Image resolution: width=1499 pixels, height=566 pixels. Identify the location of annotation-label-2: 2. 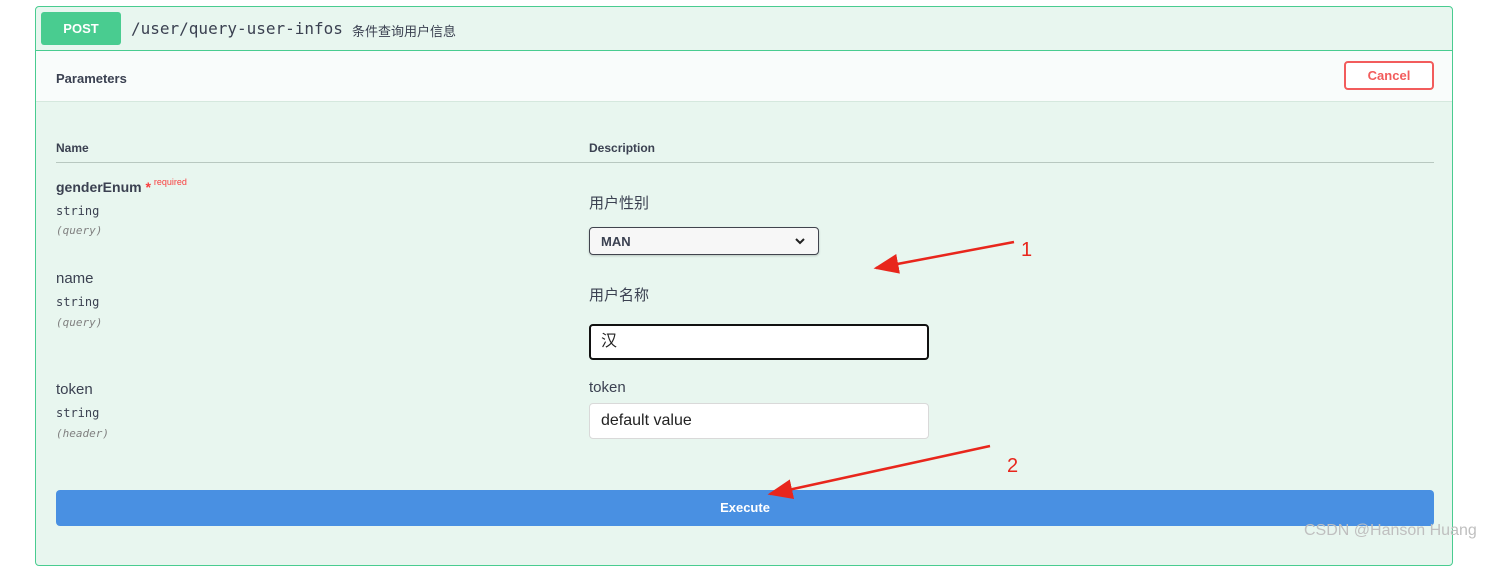
(1013, 466).